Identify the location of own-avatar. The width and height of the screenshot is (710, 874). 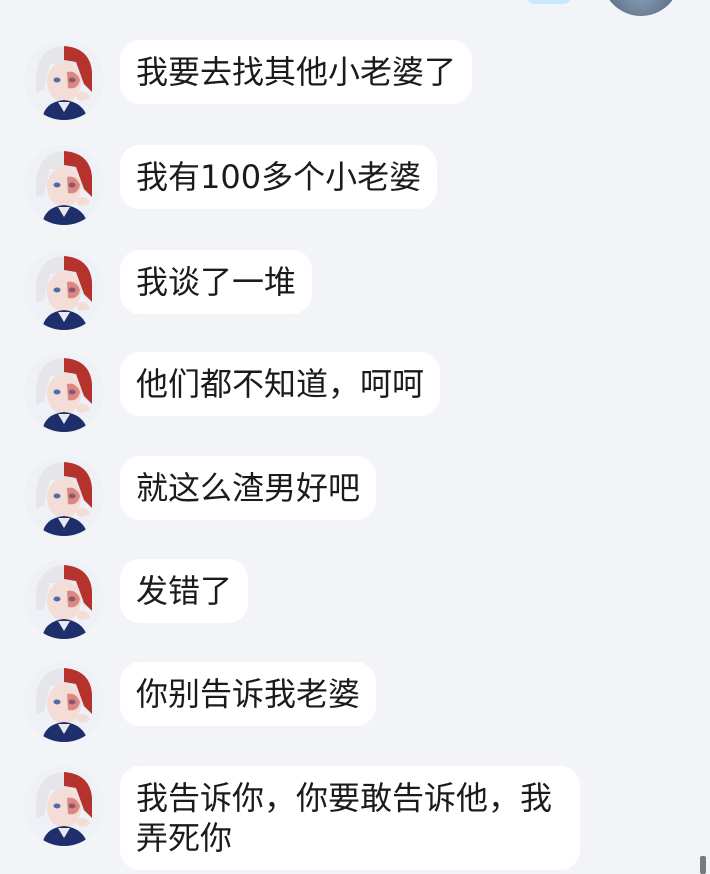
(641, 8).